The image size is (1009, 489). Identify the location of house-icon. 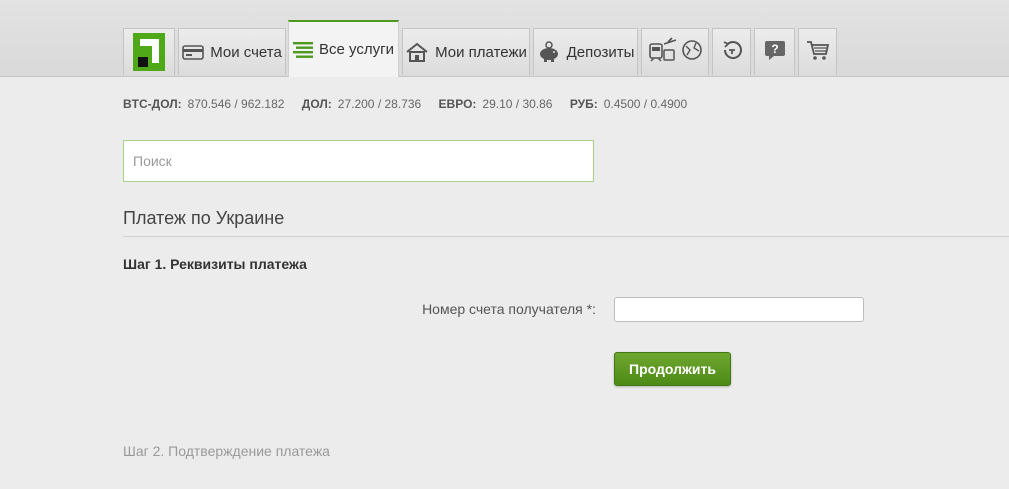
(417, 52).